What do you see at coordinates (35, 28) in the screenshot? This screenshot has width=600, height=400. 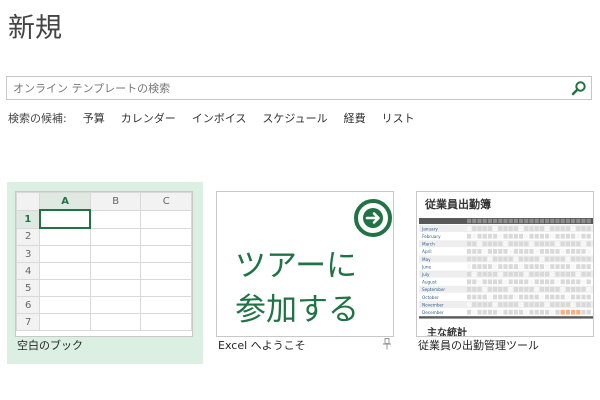 I see `page-title: 新規` at bounding box center [35, 28].